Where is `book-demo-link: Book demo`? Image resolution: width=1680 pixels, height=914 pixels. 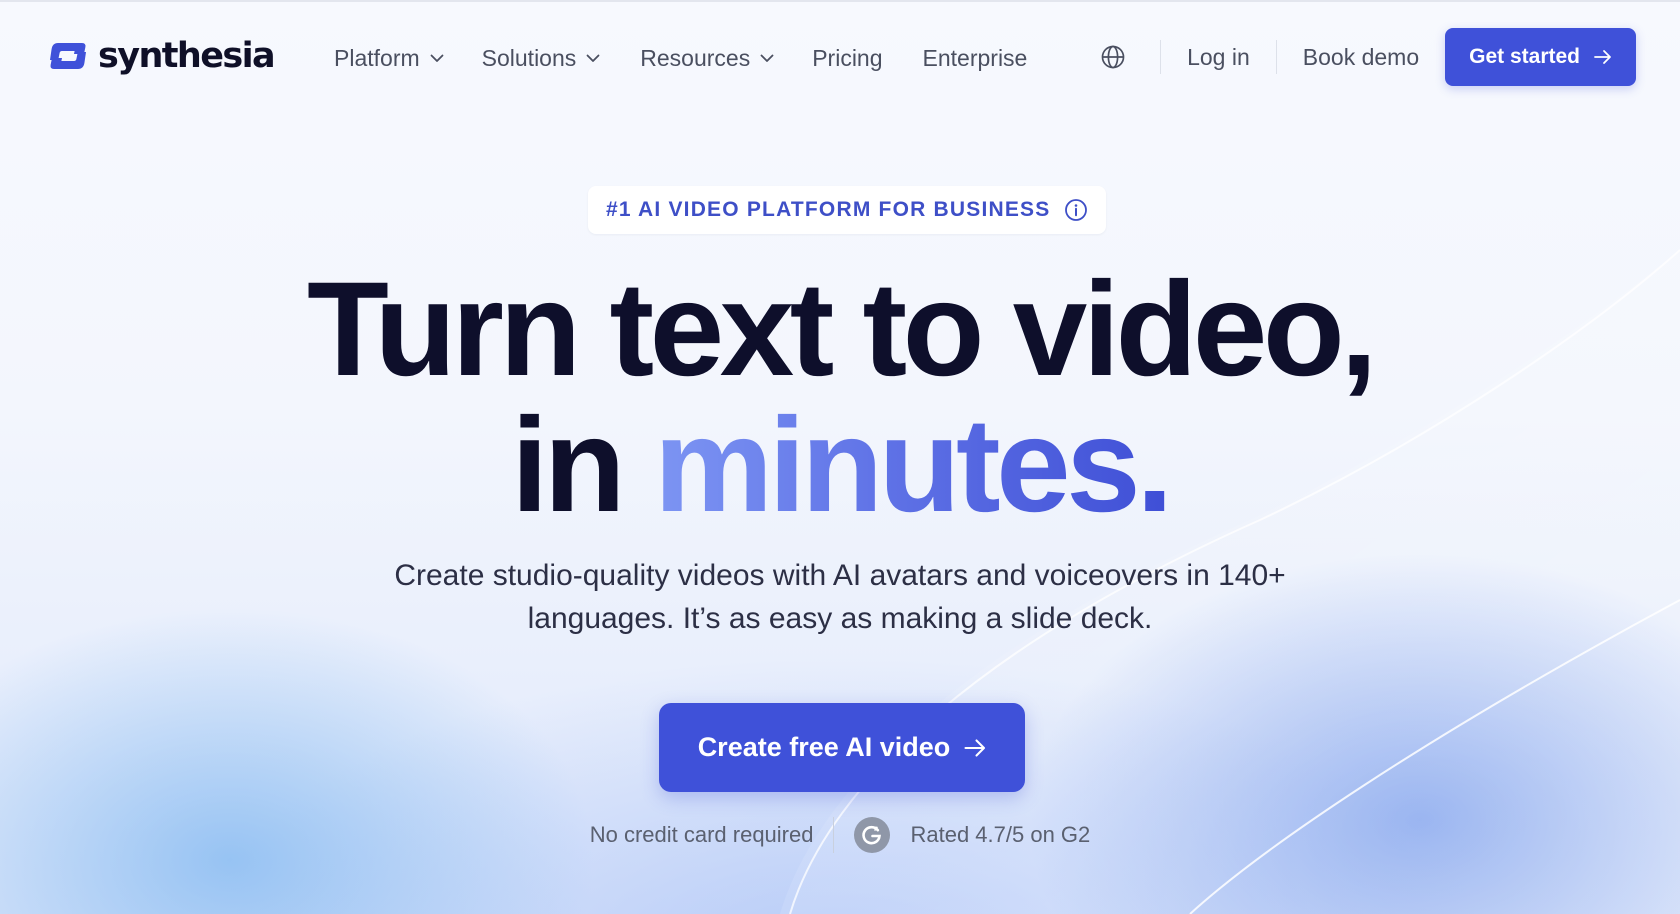
book-demo-link: Book demo is located at coordinates (1361, 57).